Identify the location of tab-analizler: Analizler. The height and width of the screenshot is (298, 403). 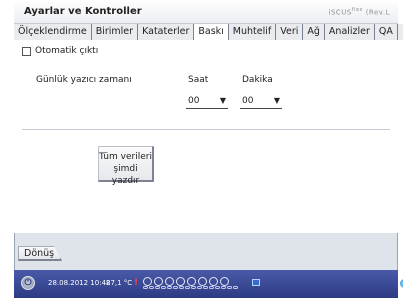
(349, 32).